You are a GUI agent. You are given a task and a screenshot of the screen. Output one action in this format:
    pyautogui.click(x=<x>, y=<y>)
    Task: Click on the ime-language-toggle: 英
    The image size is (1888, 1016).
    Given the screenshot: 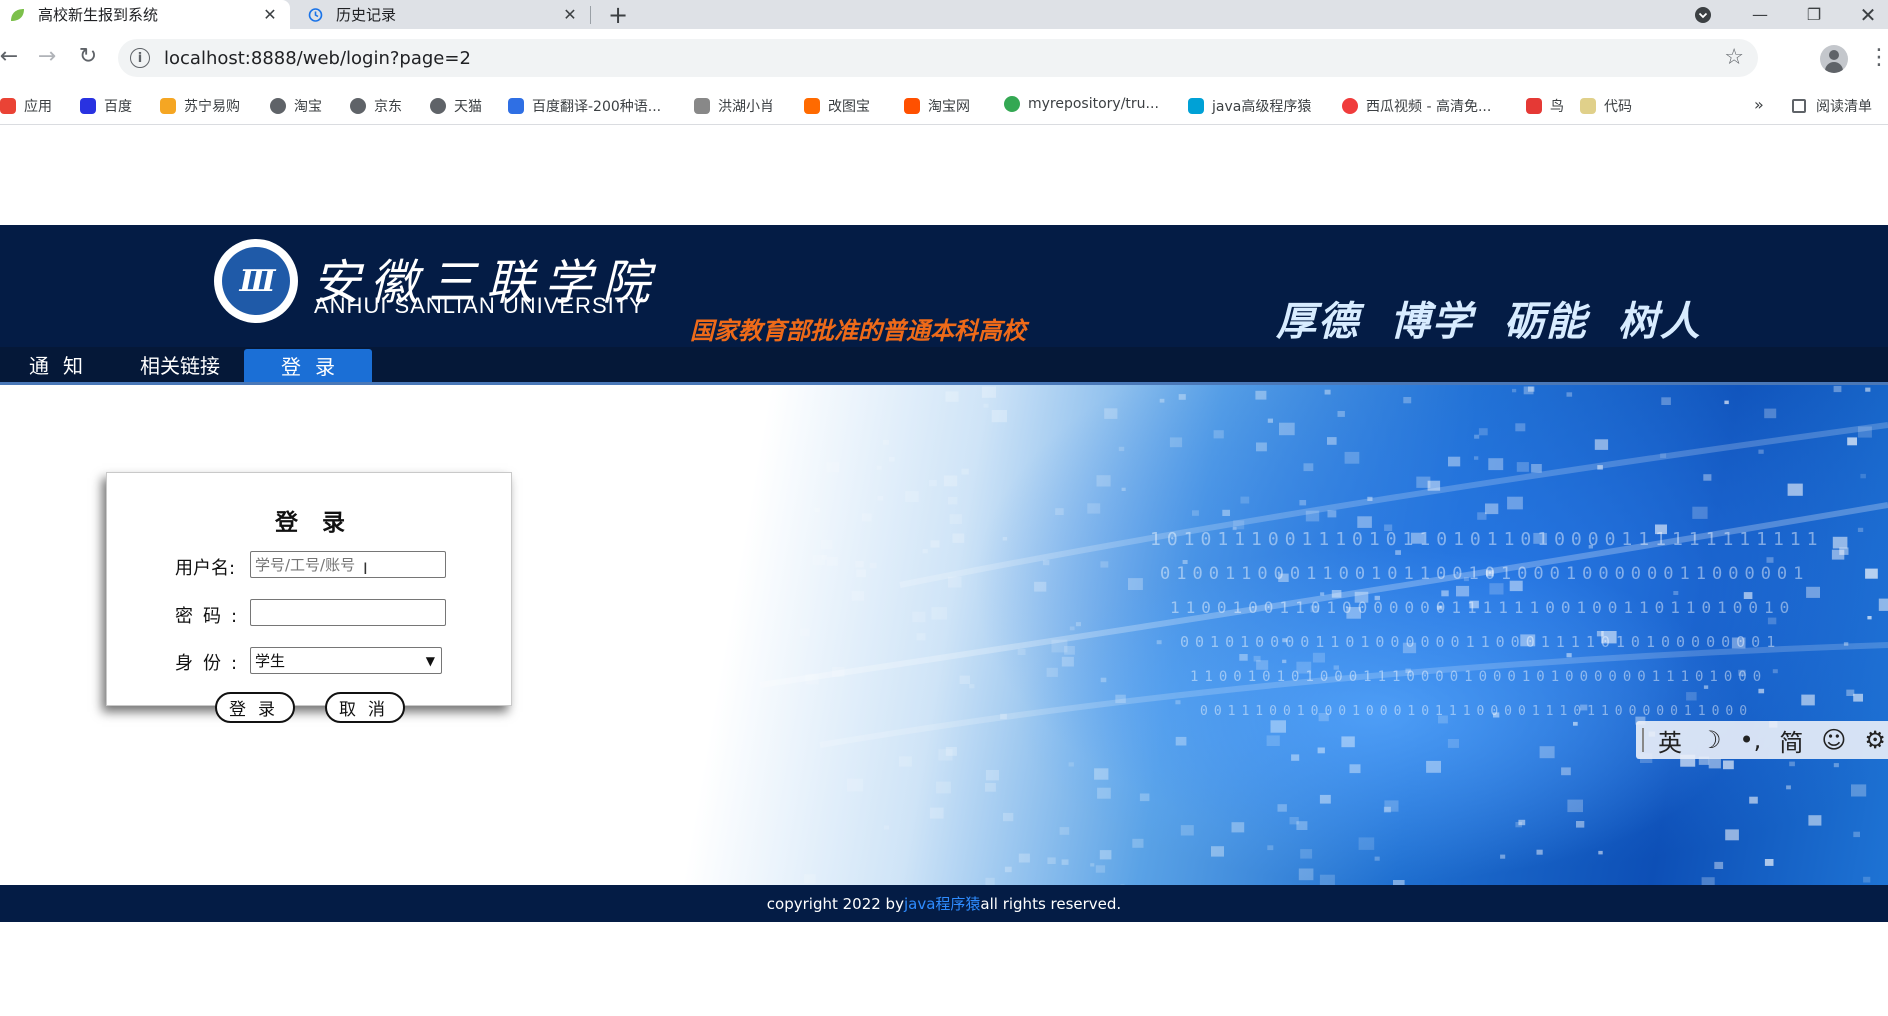 What is the action you would take?
    pyautogui.click(x=1670, y=740)
    